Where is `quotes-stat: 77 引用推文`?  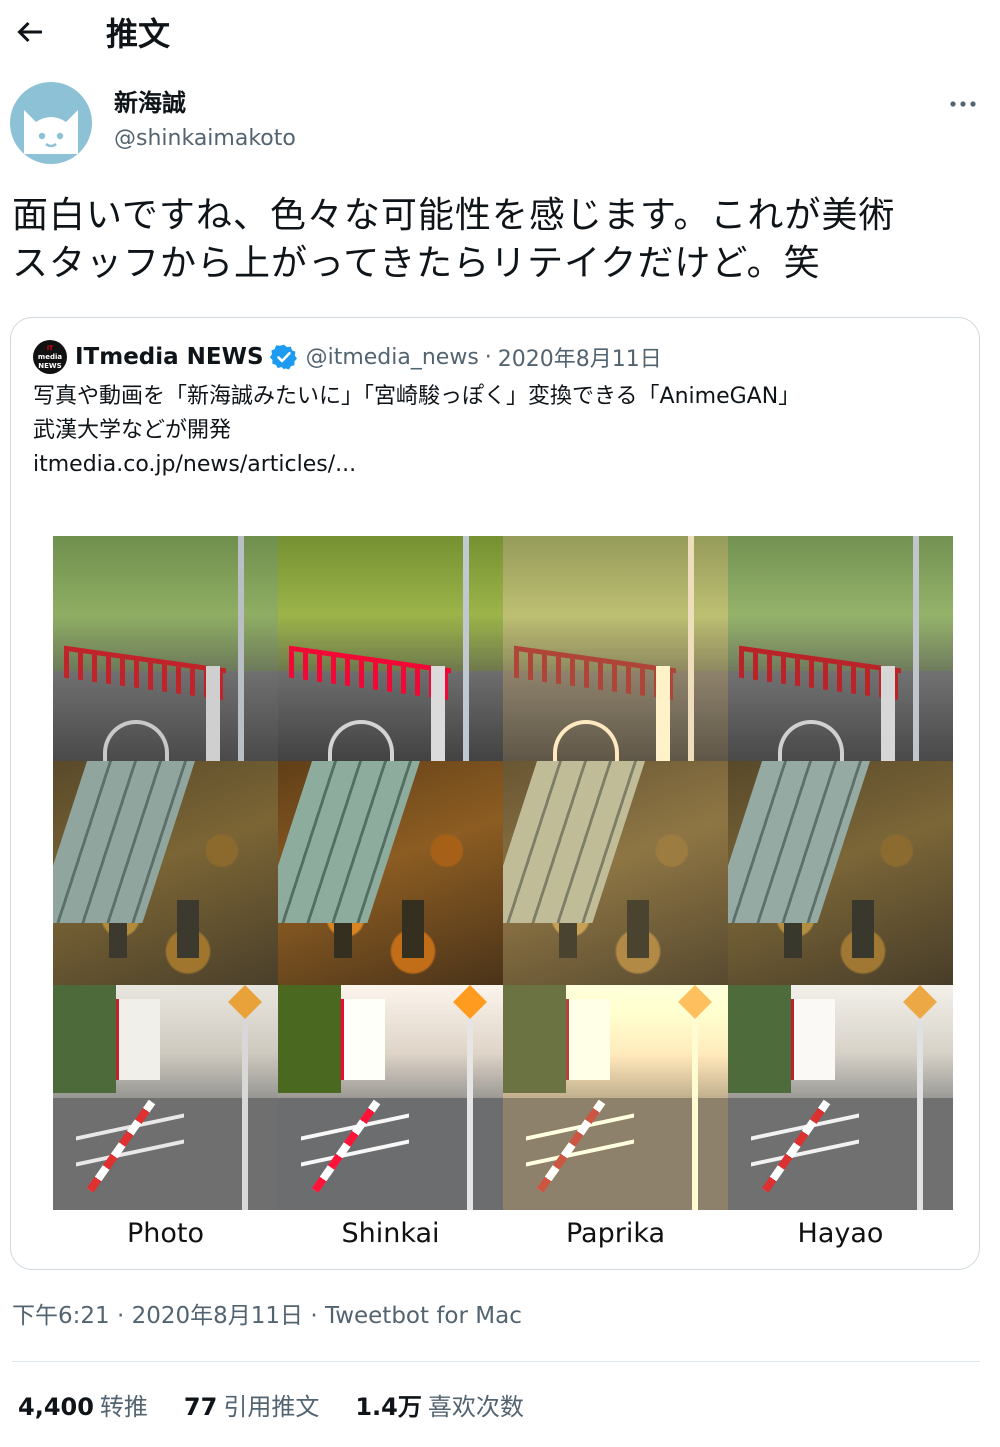
quotes-stat: 77 引用推文 is located at coordinates (251, 1407).